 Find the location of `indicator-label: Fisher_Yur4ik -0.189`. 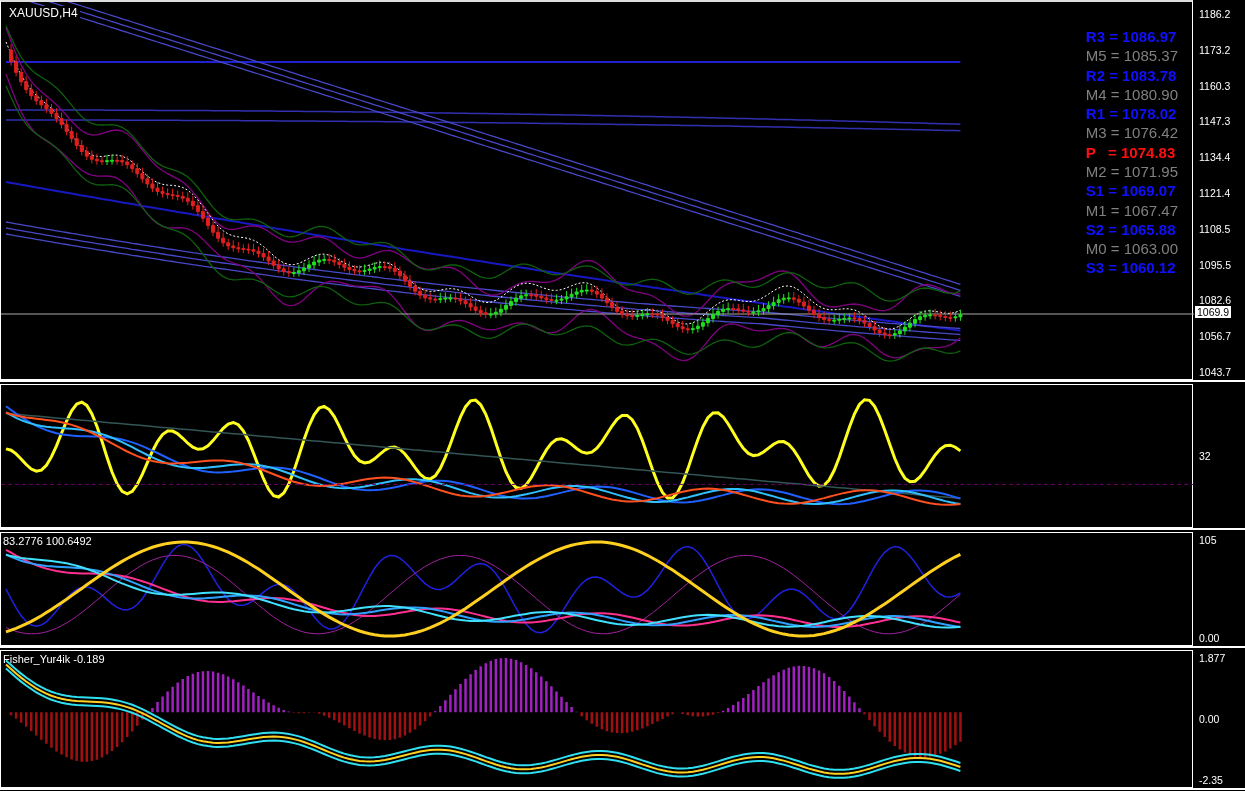

indicator-label: Fisher_Yur4ik -0.189 is located at coordinates (54, 659).